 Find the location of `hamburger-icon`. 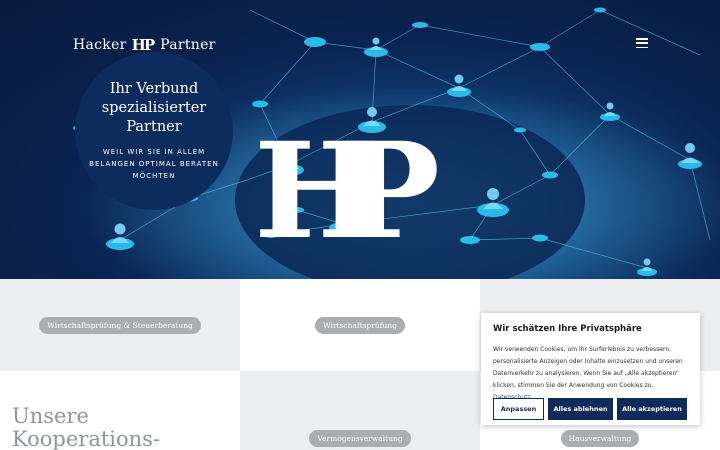

hamburger-icon is located at coordinates (642, 43).